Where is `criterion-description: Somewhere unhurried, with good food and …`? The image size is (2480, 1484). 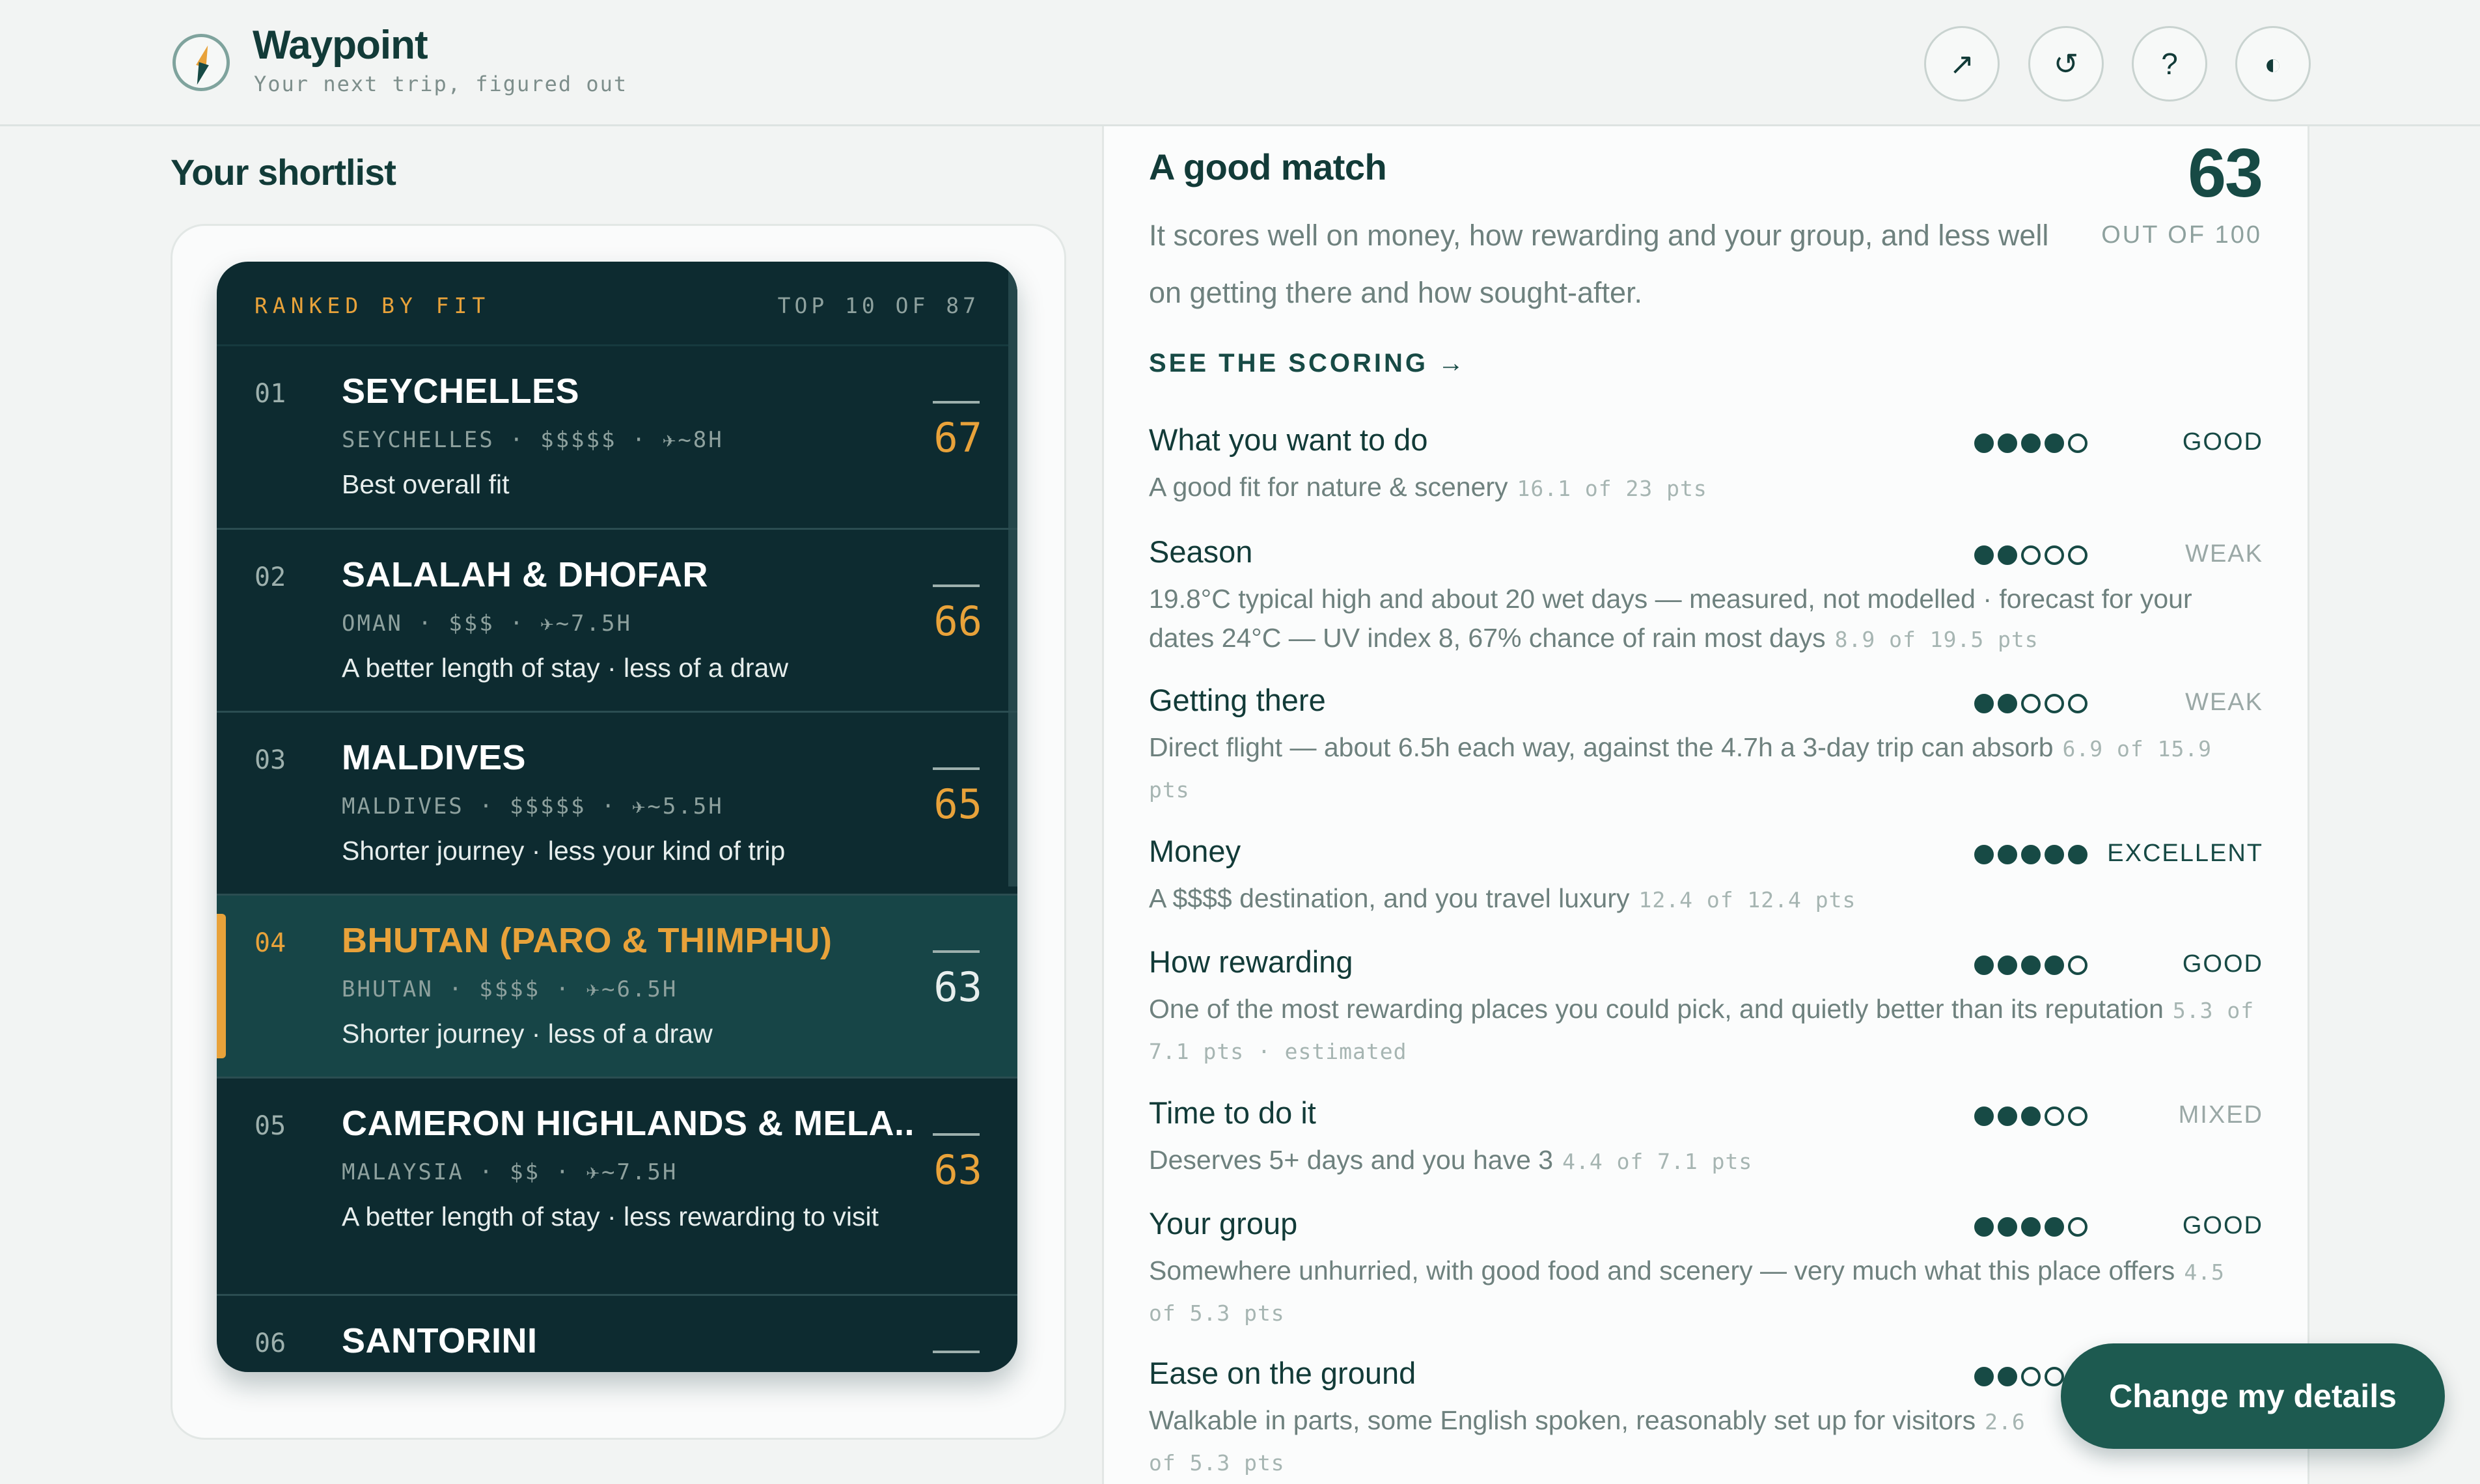
criterion-description: Somewhere unhurried, with good food and … is located at coordinates (1702, 1292).